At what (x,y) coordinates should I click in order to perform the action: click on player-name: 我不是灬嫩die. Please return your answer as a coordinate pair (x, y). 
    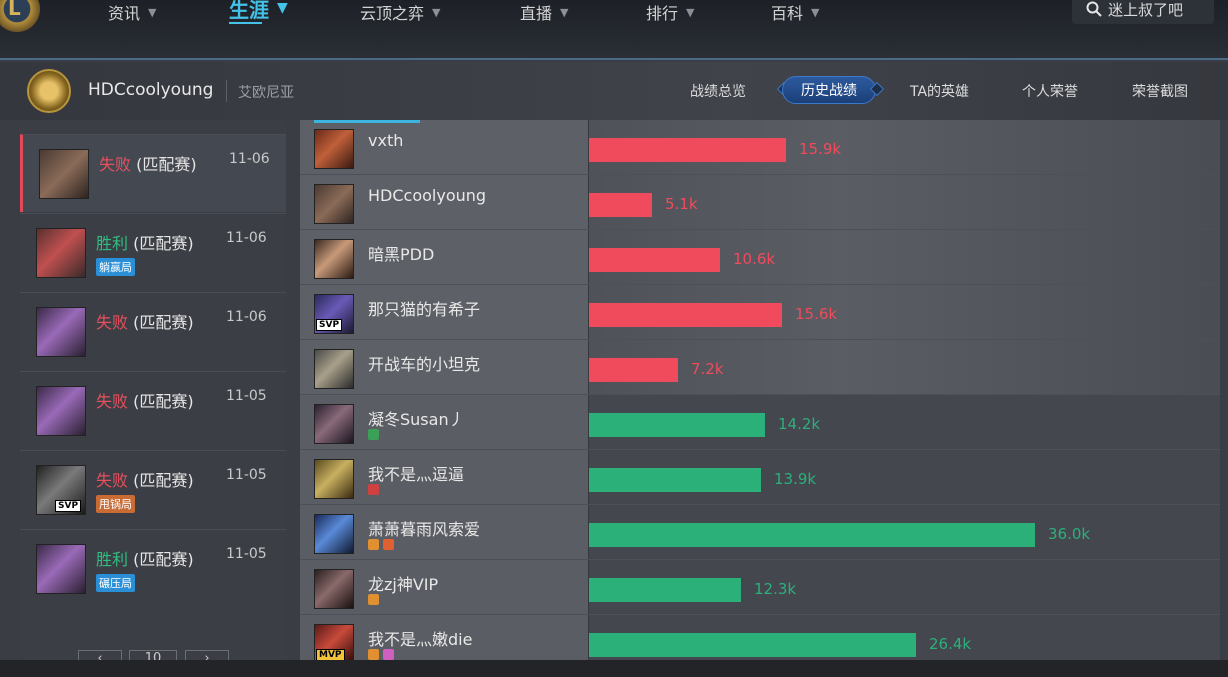
    Looking at the image, I should click on (420, 638).